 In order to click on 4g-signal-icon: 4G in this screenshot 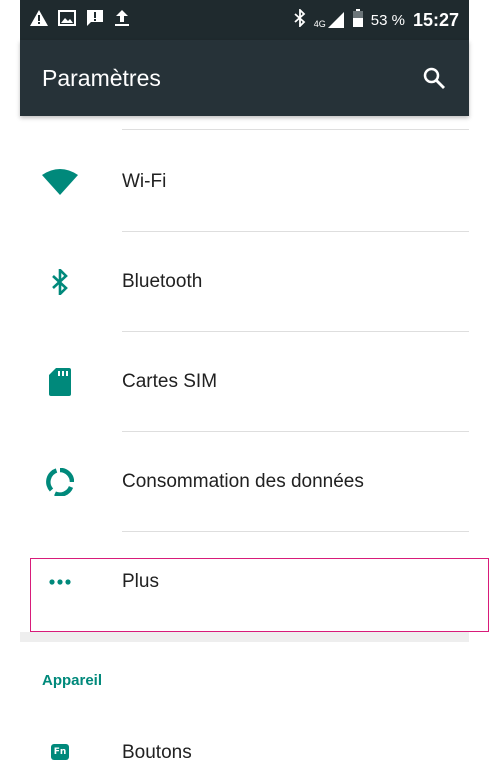, I will do `click(329, 20)`.